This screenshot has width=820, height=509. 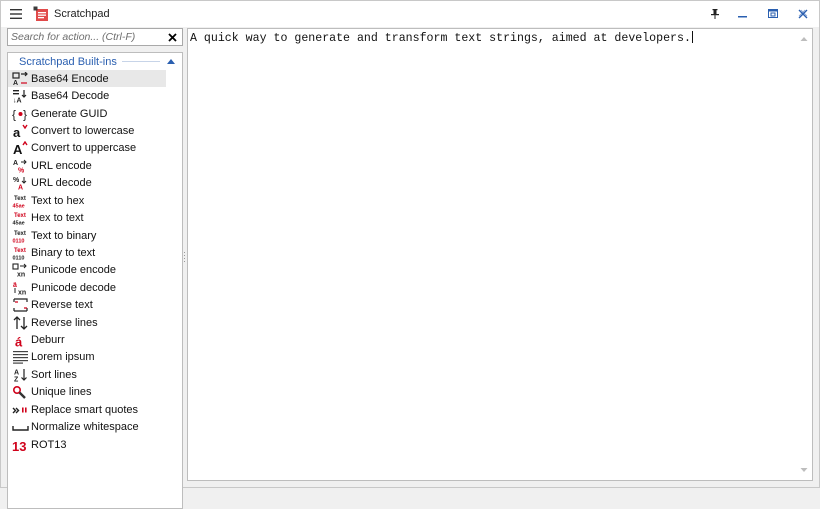 I want to click on collapse-caret-icon, so click(x=171, y=61).